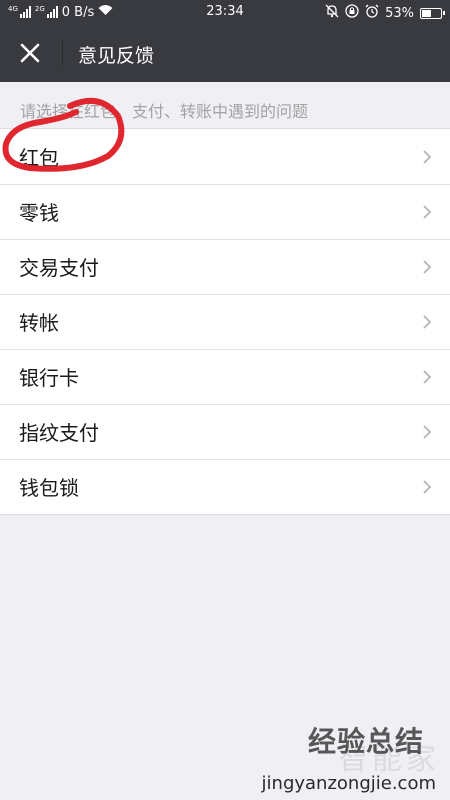 The image size is (450, 800). Describe the element at coordinates (348, 783) in the screenshot. I see `watermark-url: jingyanzongjie.com` at that location.